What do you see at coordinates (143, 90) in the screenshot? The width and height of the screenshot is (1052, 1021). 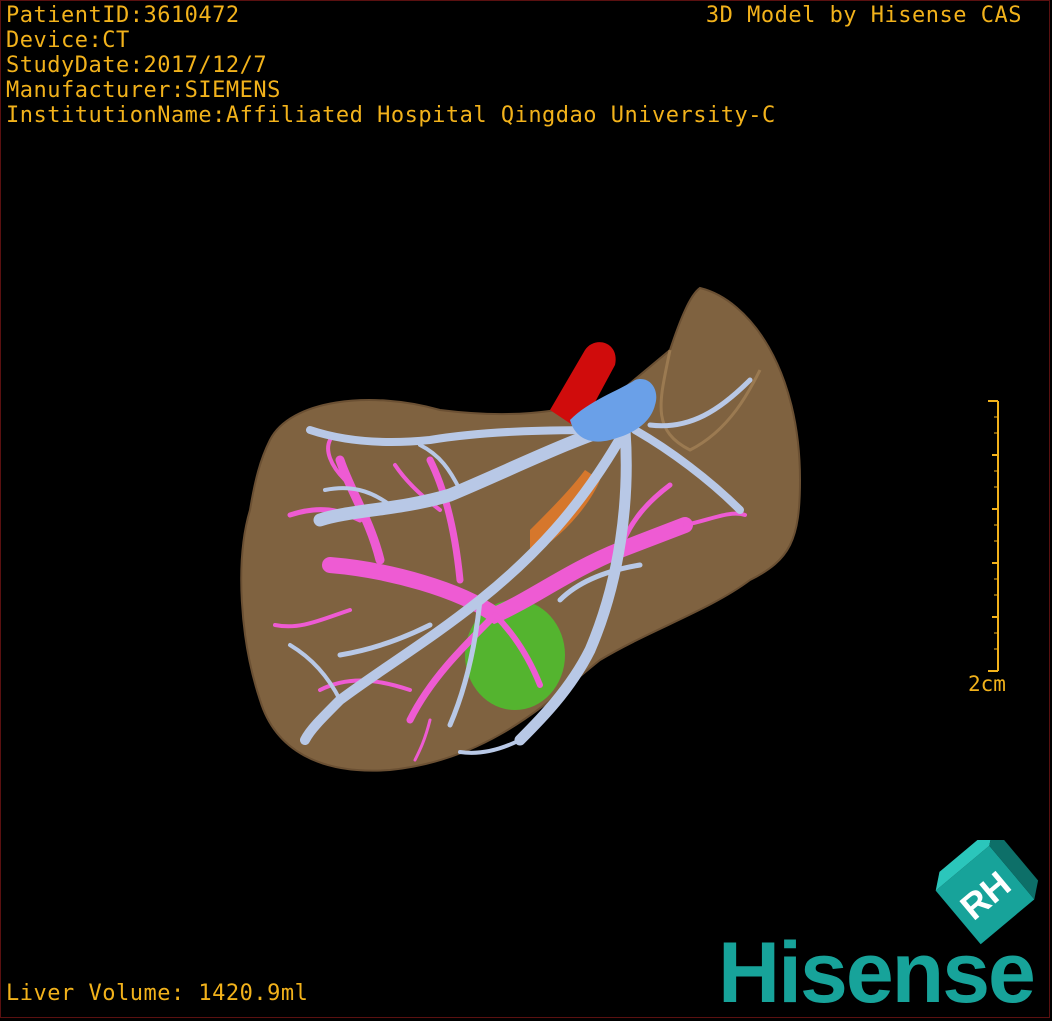 I see `manufacturer-label: Manufacturer:SIEMENS` at bounding box center [143, 90].